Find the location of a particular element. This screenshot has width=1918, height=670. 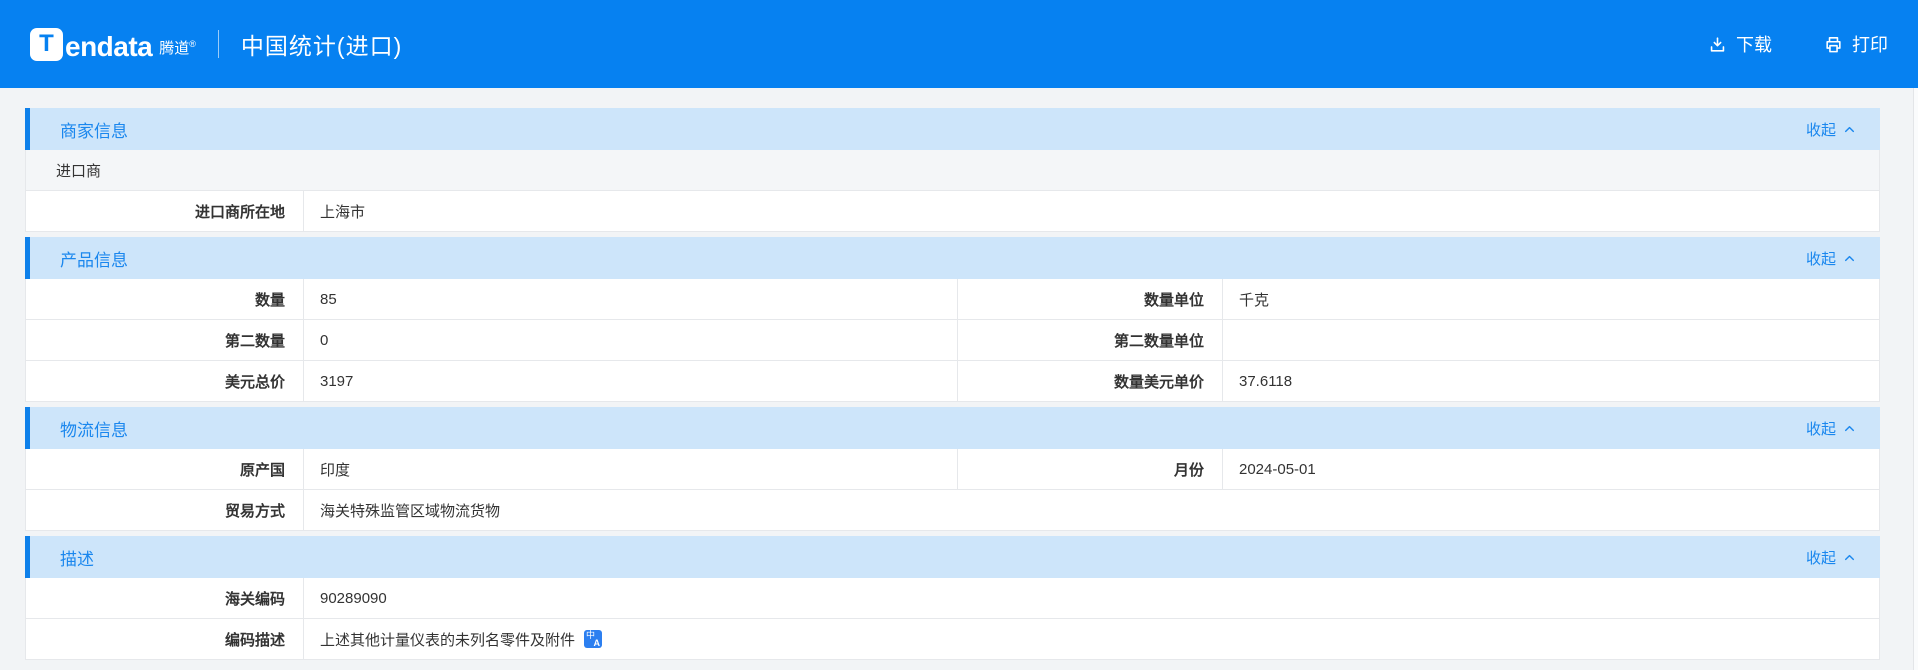

print-label: 打印 is located at coordinates (1870, 45).